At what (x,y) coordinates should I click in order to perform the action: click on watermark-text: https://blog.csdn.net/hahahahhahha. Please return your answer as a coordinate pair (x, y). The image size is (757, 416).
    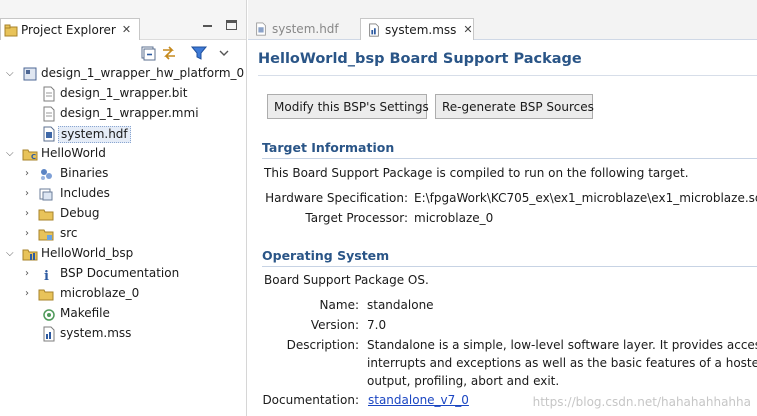
    Looking at the image, I should click on (641, 402).